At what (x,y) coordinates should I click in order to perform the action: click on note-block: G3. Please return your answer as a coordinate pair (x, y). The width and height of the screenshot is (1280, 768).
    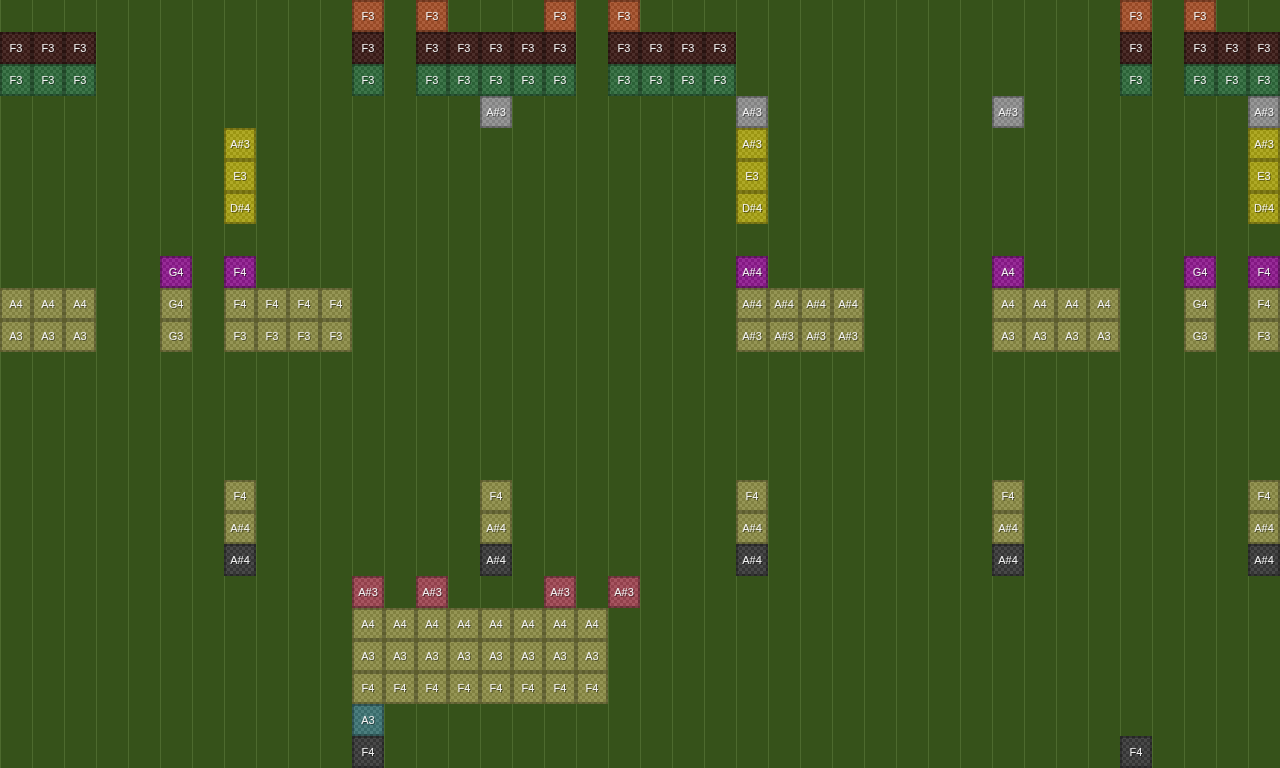
    Looking at the image, I should click on (1200, 336).